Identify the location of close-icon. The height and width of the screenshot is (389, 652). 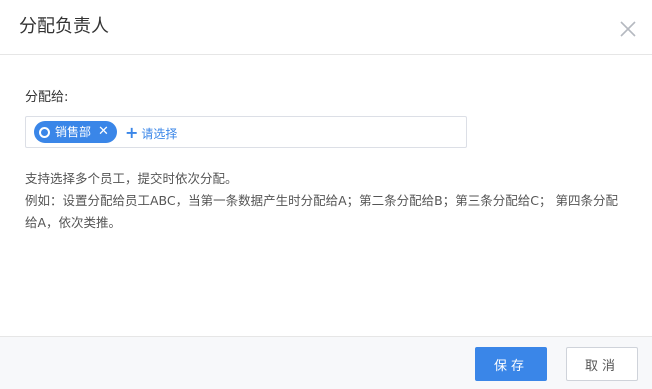
(628, 29).